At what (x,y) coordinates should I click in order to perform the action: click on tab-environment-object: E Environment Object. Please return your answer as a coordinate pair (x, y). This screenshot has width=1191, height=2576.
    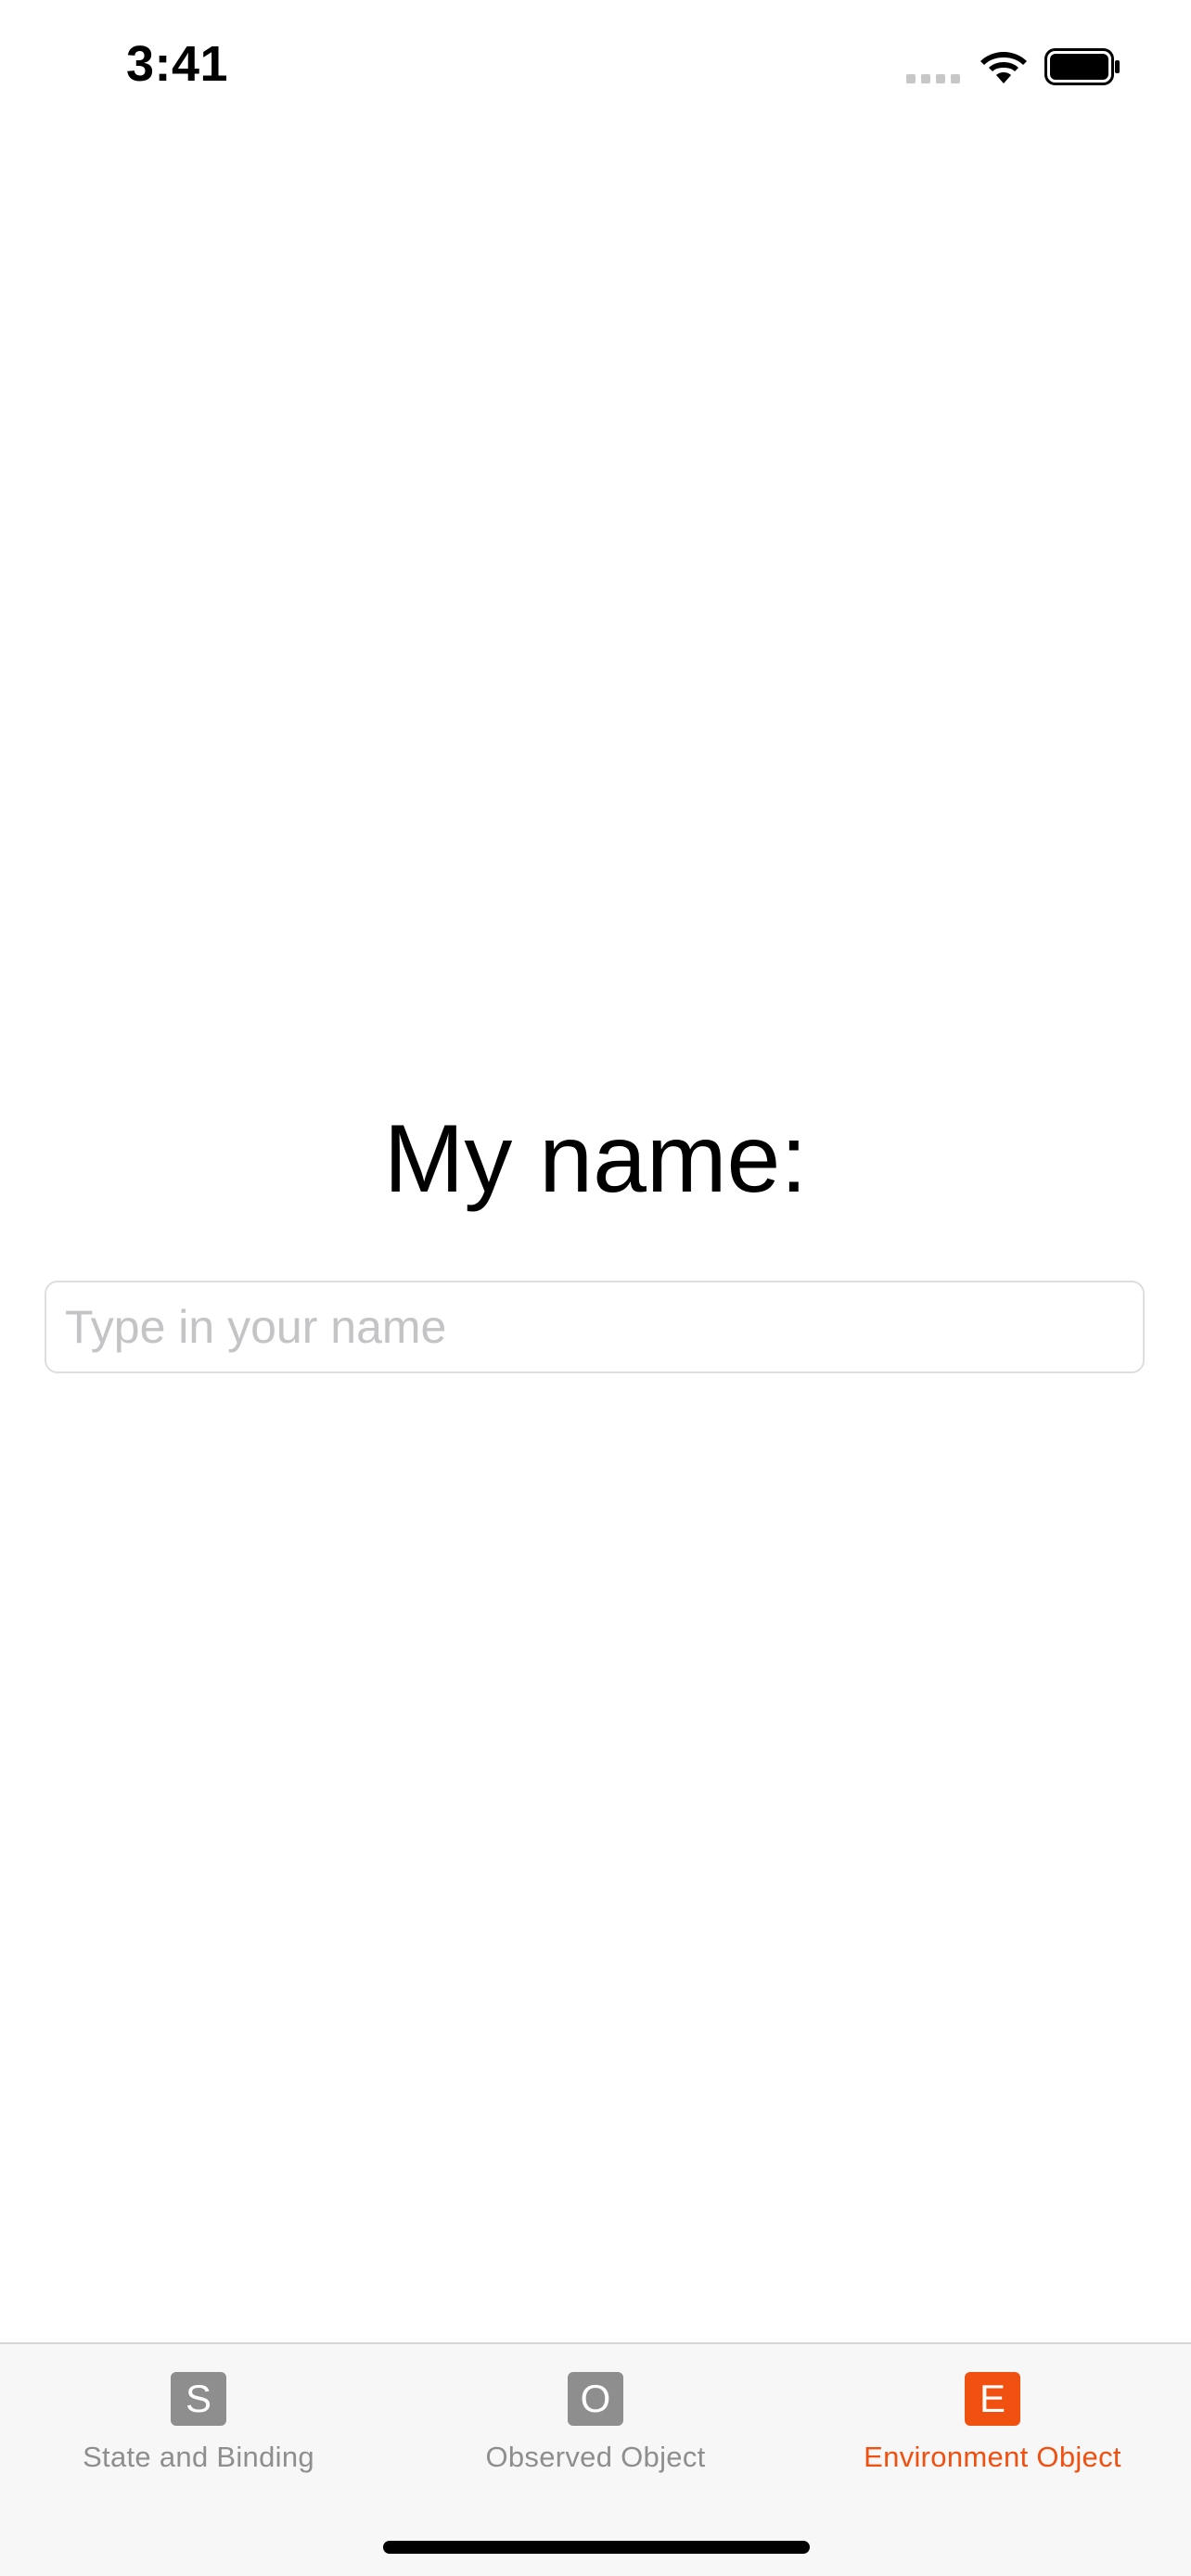
    Looking at the image, I should click on (992, 2423).